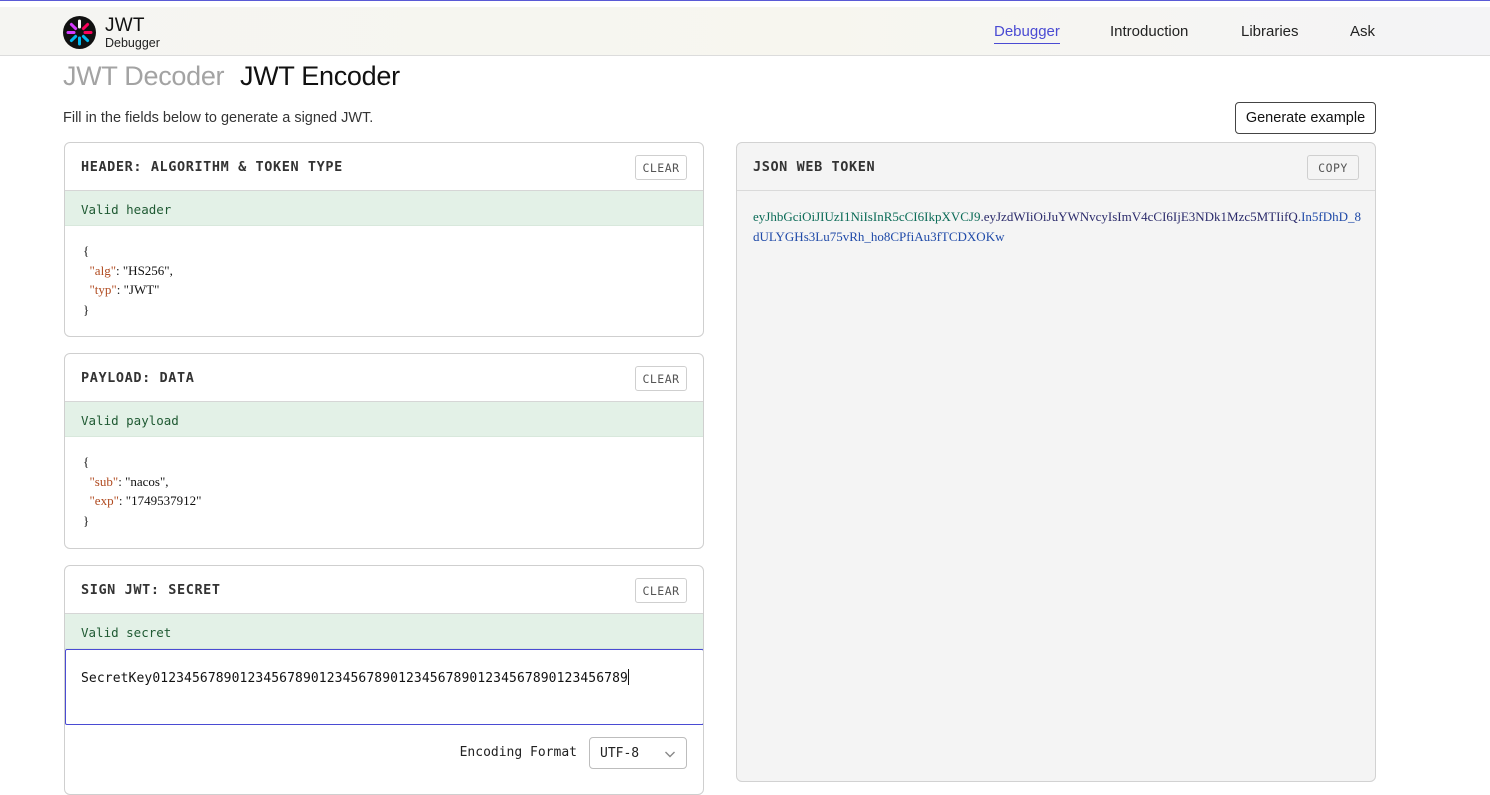  Describe the element at coordinates (518, 752) in the screenshot. I see `encoding-format-label: Encoding Format` at that location.